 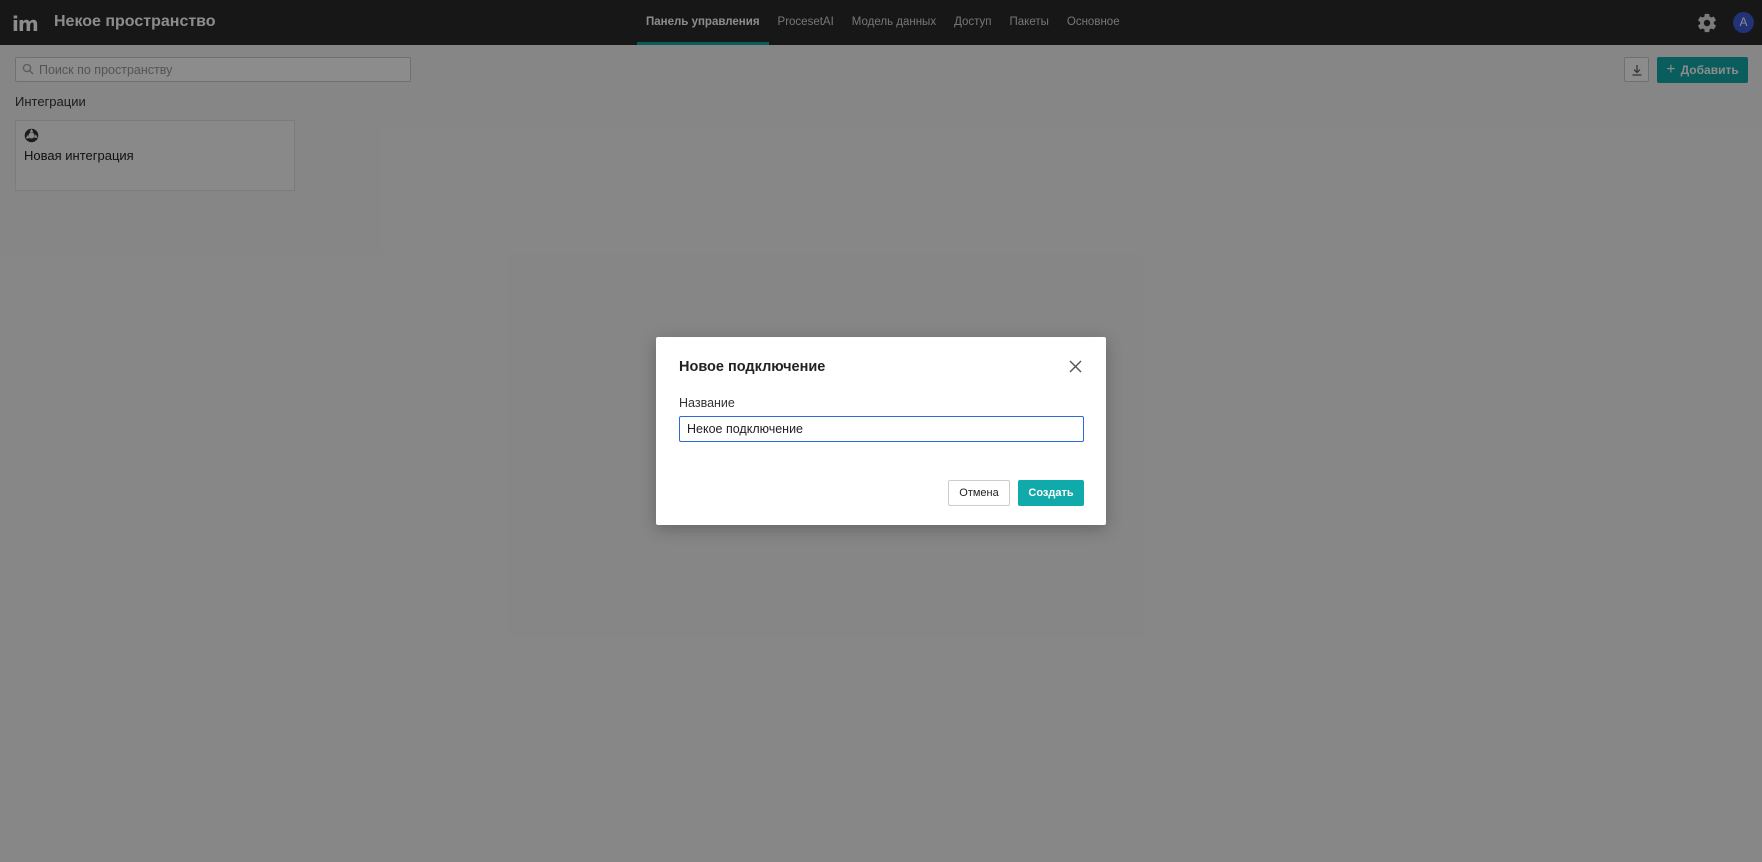 I want to click on dialog-title: Новое подключение, so click(x=752, y=367).